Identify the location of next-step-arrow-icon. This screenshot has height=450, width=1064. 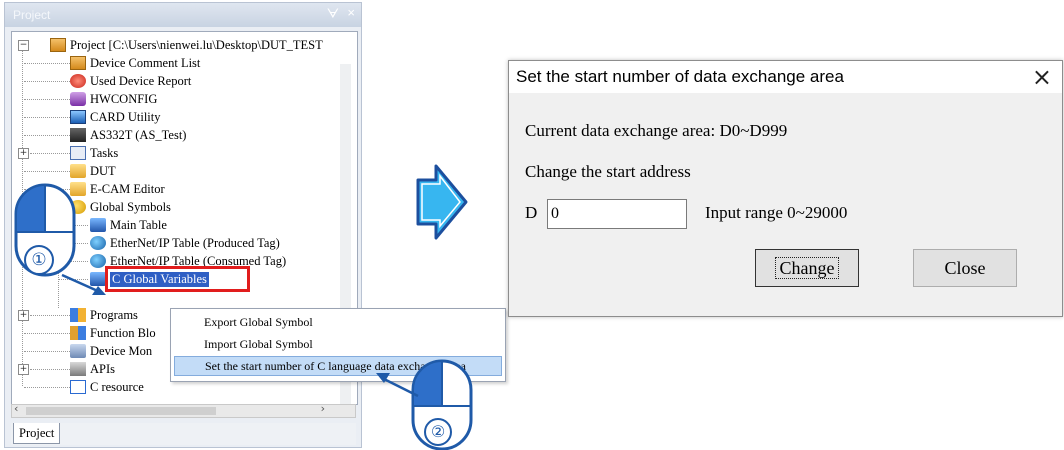
(442, 202).